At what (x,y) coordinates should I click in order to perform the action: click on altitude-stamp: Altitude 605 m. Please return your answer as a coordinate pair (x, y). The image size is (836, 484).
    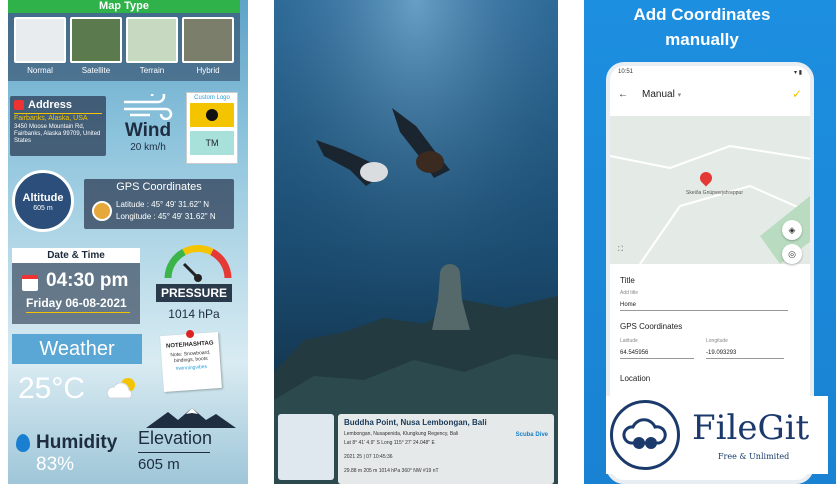
    Looking at the image, I should click on (43, 201).